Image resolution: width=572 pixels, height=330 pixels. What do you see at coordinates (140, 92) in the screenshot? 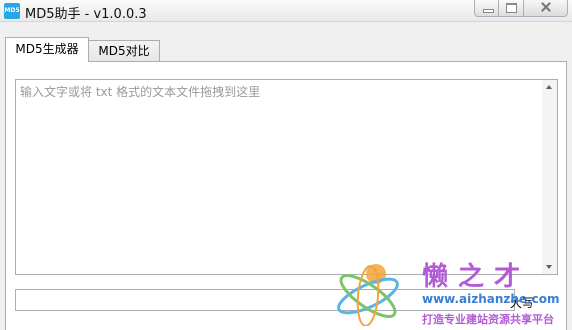
I see `input-placeholder: 输入文字或将 txt 格式的文本文件拖拽到这里` at bounding box center [140, 92].